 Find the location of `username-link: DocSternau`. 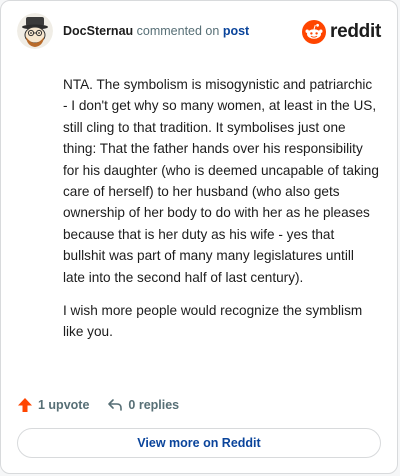

username-link: DocSternau is located at coordinates (98, 31).